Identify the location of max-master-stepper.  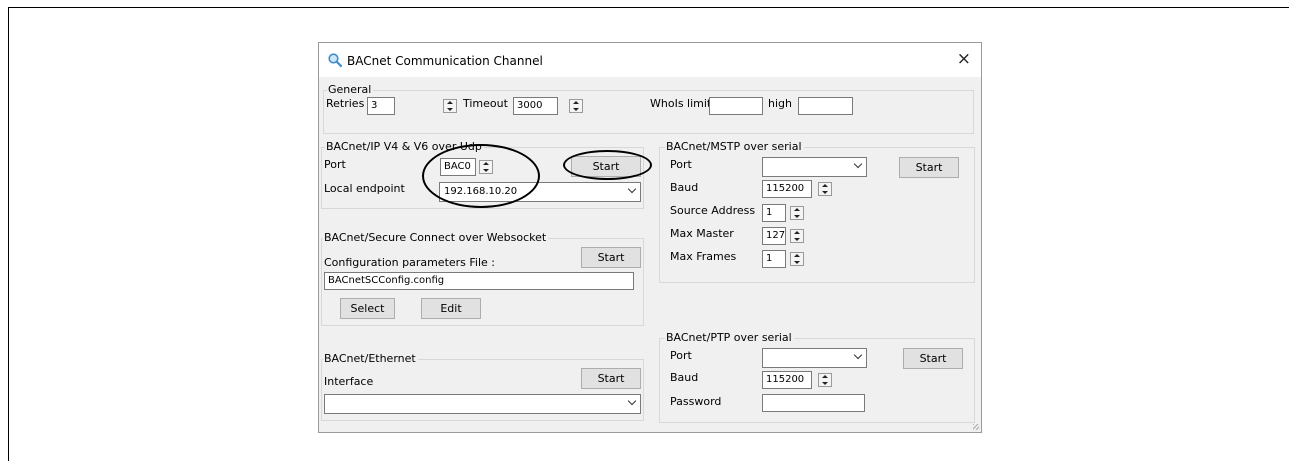
(797, 236).